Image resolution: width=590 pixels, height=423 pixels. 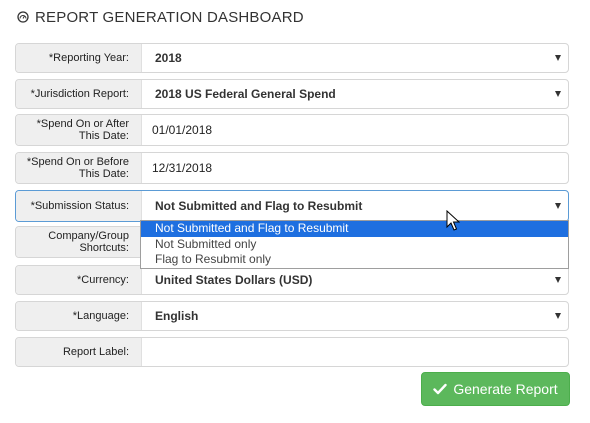 What do you see at coordinates (440, 389) in the screenshot?
I see `check-icon` at bounding box center [440, 389].